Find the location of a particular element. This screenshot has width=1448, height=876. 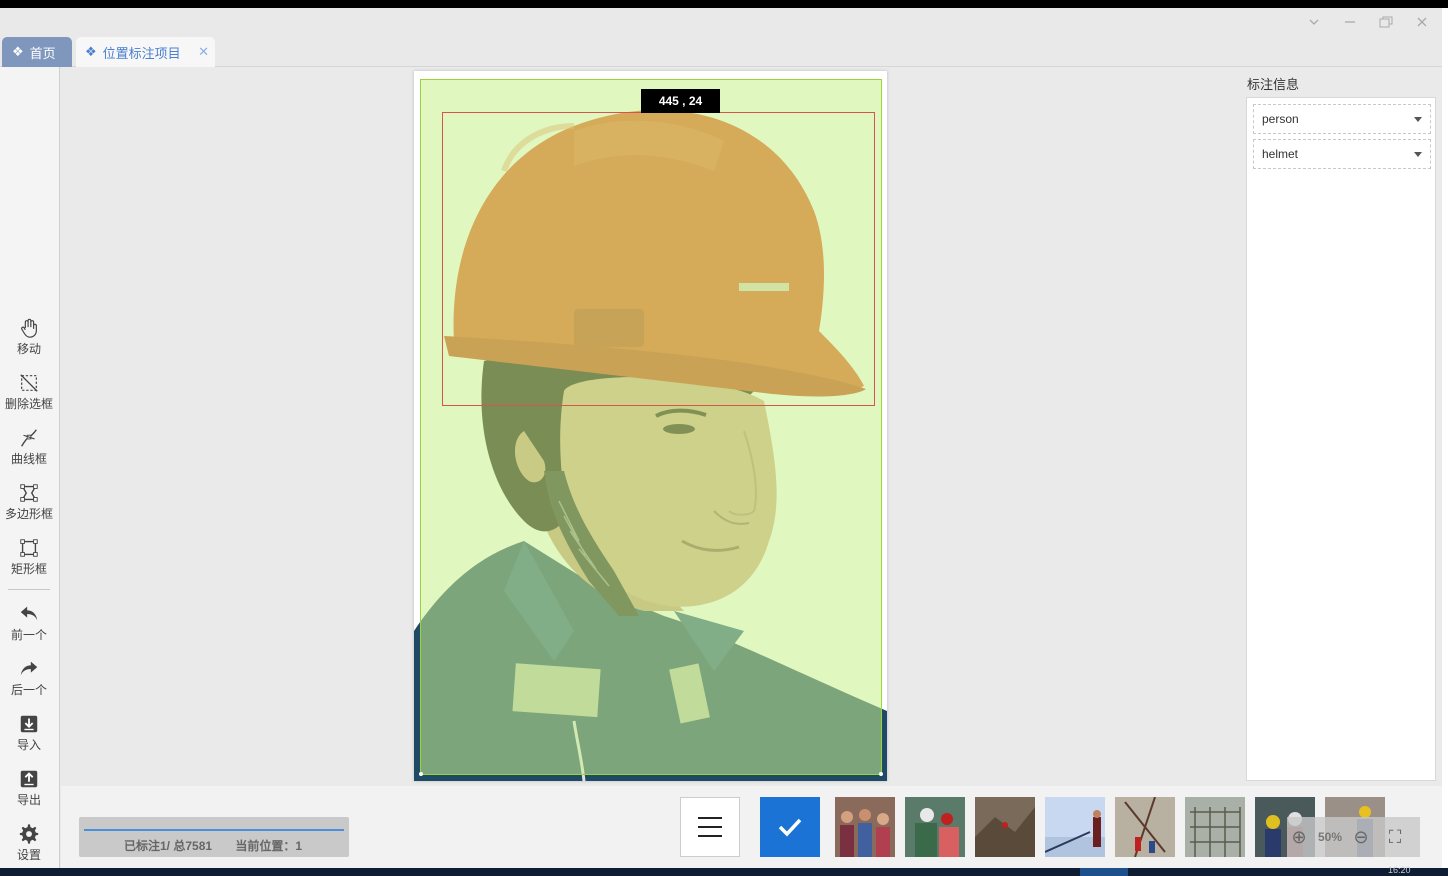

left-toolbar: 移动 删除选框 曲线框 多边形框 矩形框 前一个 后一个 导入 导出 设置 is located at coordinates (30, 467).